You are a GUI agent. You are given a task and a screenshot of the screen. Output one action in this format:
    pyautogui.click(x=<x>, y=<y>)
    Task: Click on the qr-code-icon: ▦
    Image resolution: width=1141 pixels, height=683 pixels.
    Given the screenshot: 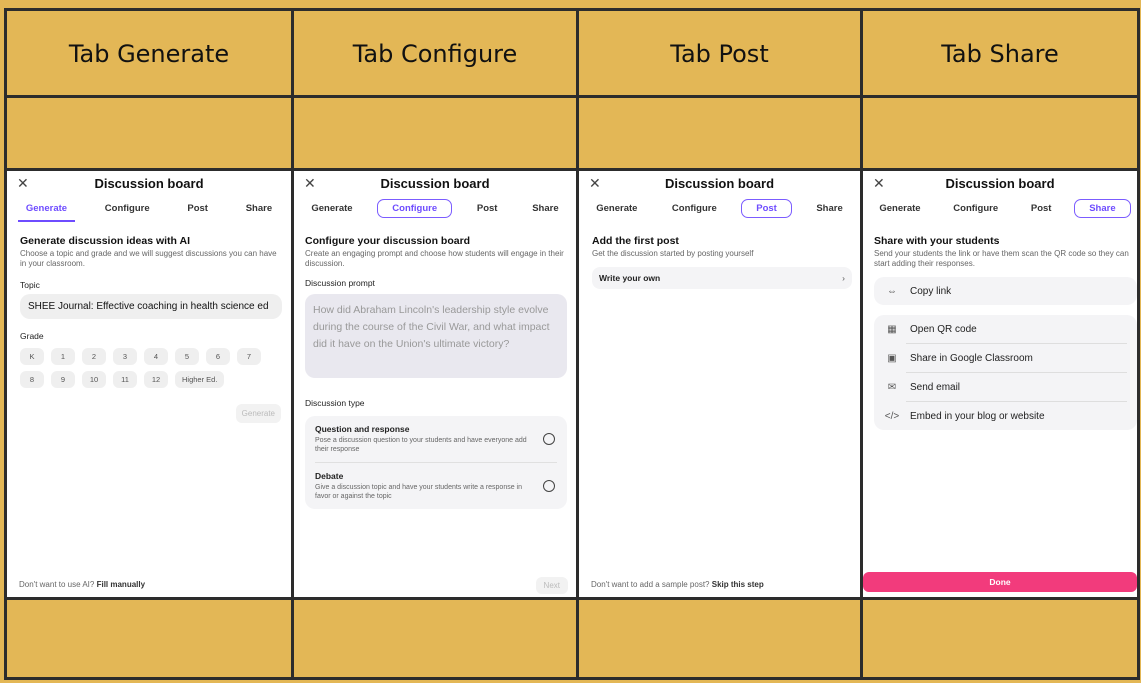 What is the action you would take?
    pyautogui.click(x=892, y=329)
    